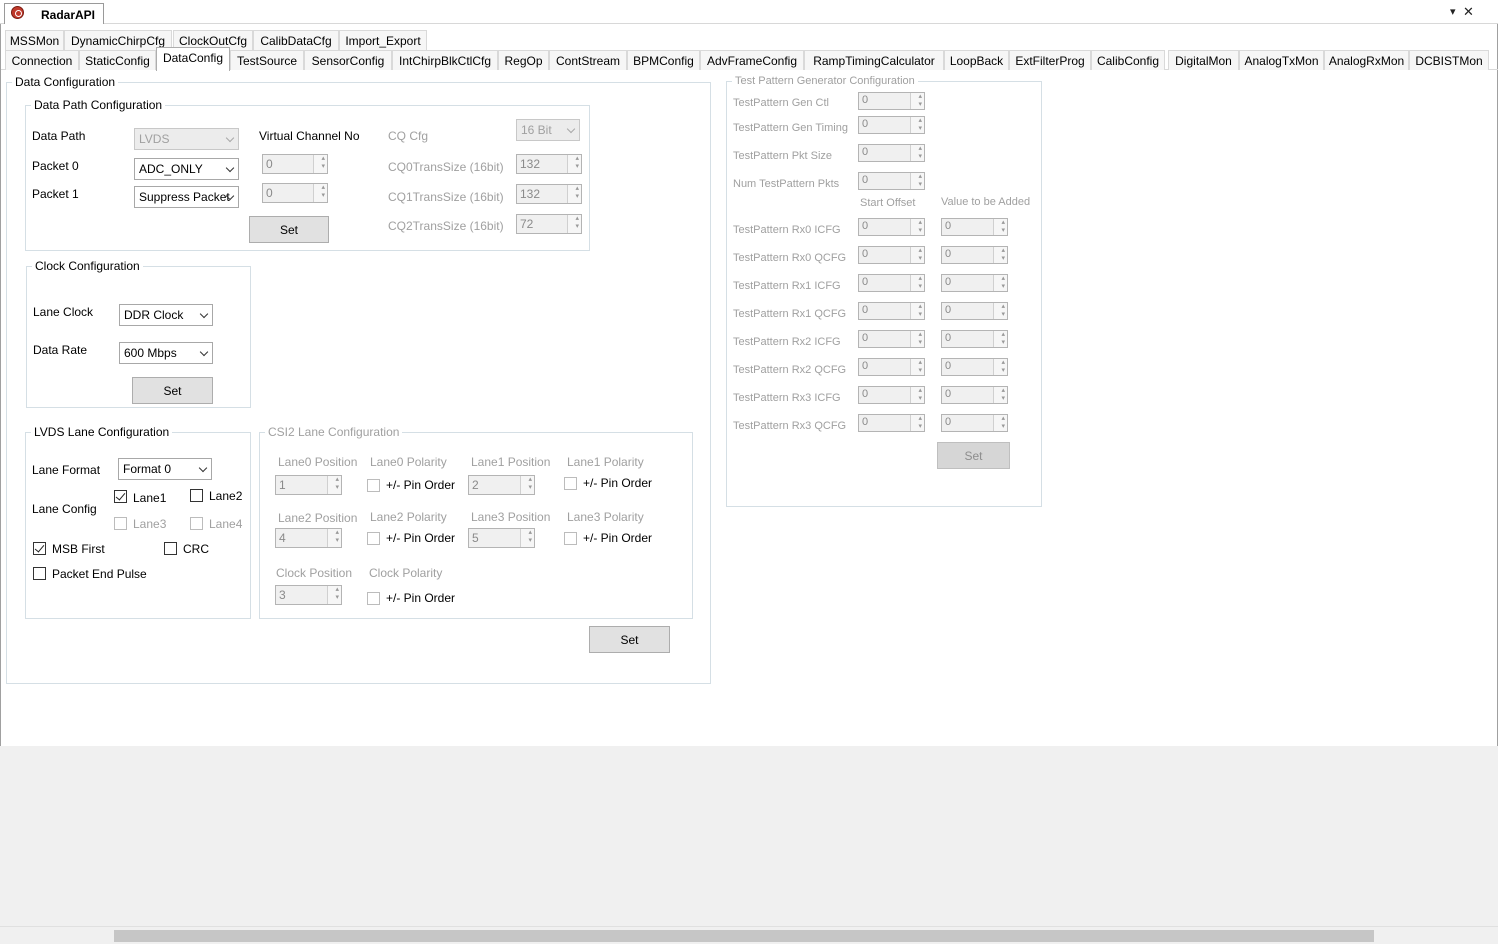  What do you see at coordinates (874, 60) in the screenshot?
I see `tab-ramptimingcalculator: RampTimingCalculator` at bounding box center [874, 60].